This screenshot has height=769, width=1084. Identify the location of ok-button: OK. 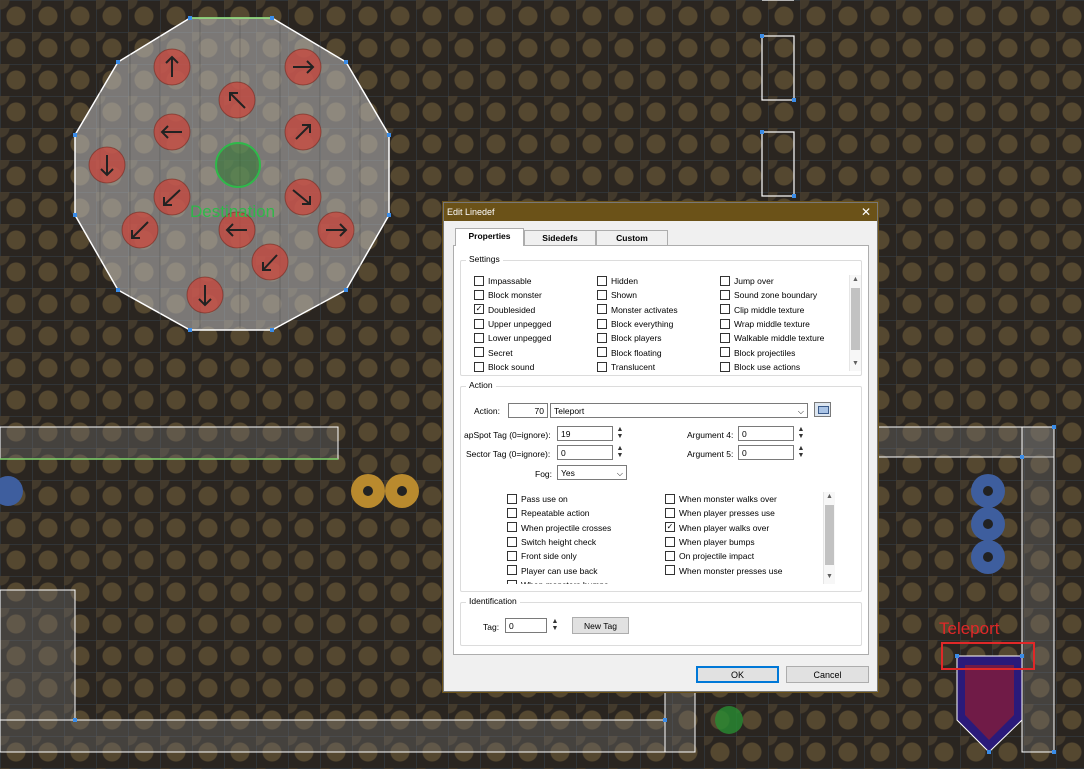
(737, 674).